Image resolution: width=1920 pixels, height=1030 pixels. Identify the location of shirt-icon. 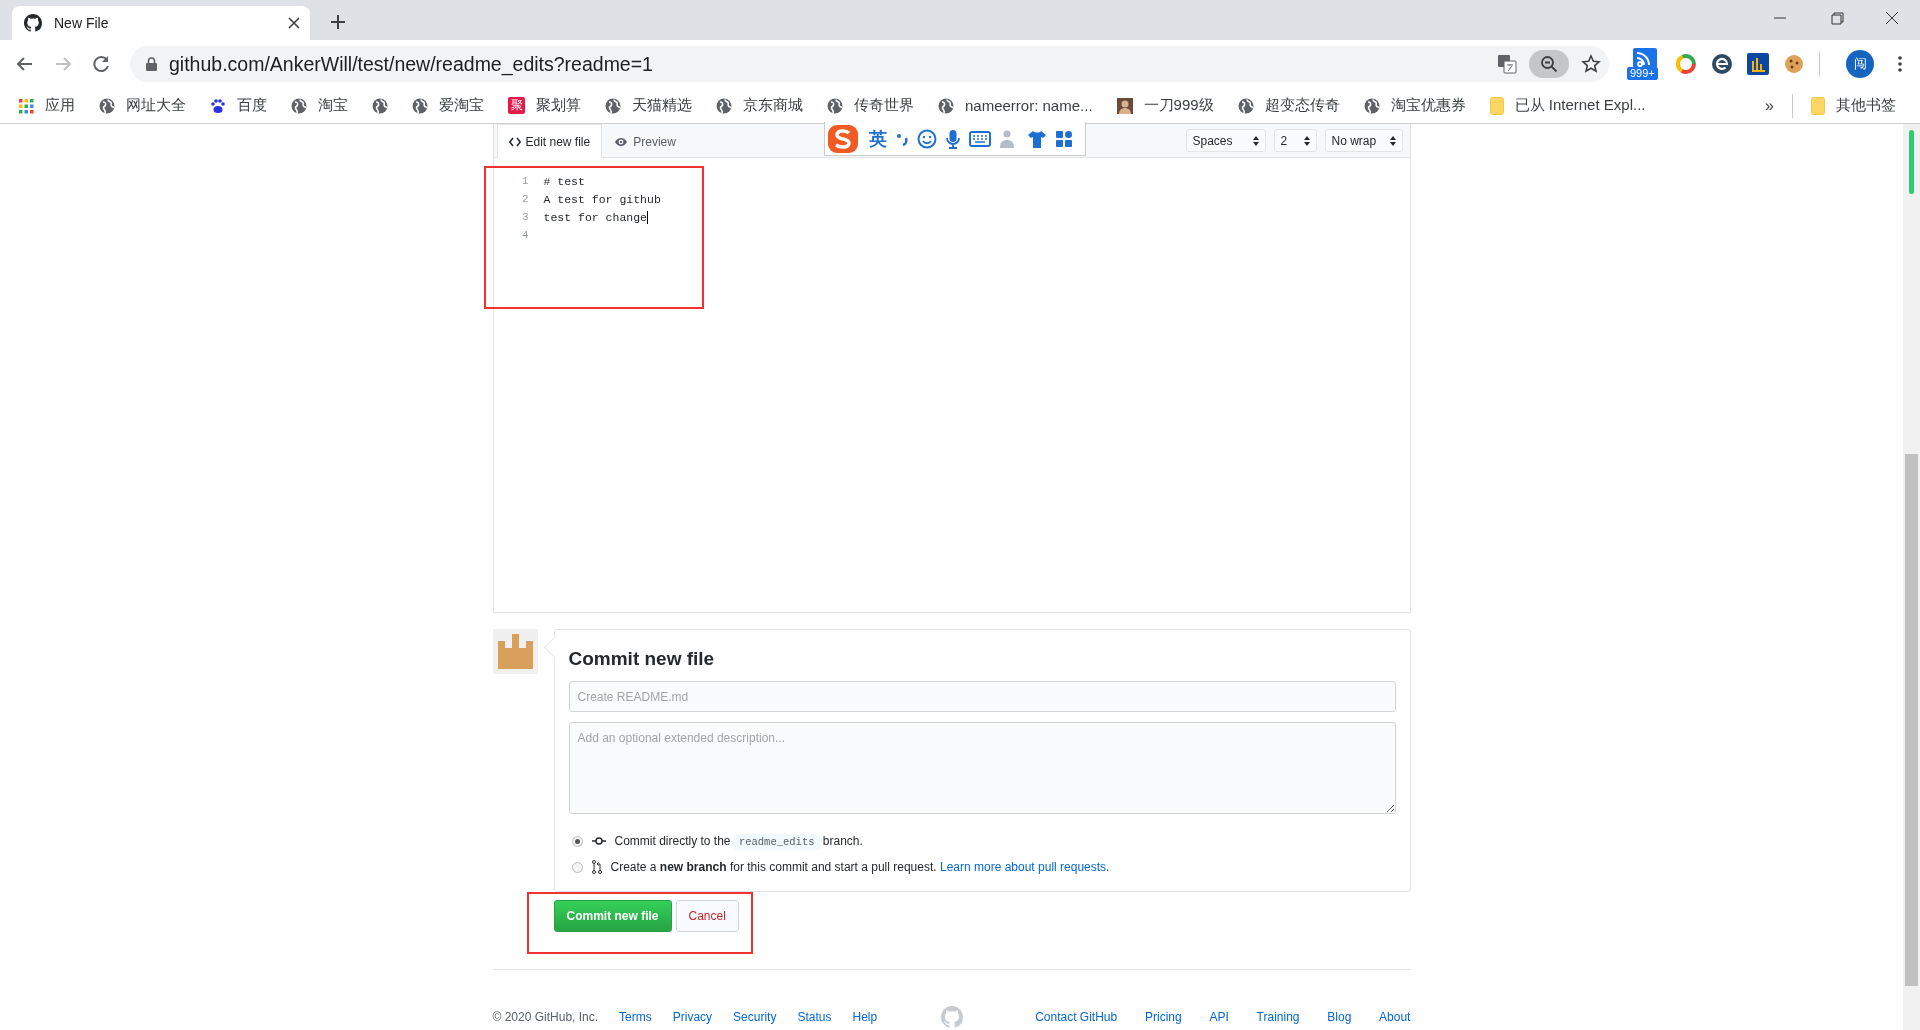
(1036, 138).